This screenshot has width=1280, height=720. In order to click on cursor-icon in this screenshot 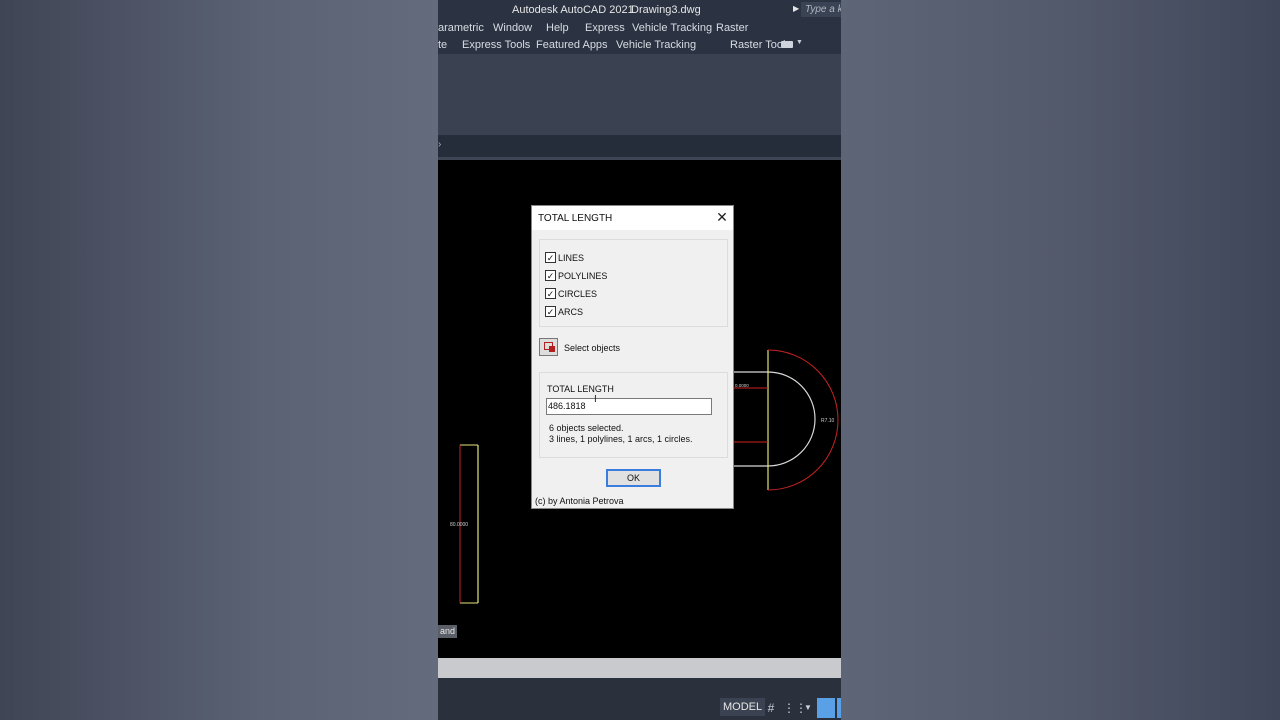, I will do `click(552, 349)`.